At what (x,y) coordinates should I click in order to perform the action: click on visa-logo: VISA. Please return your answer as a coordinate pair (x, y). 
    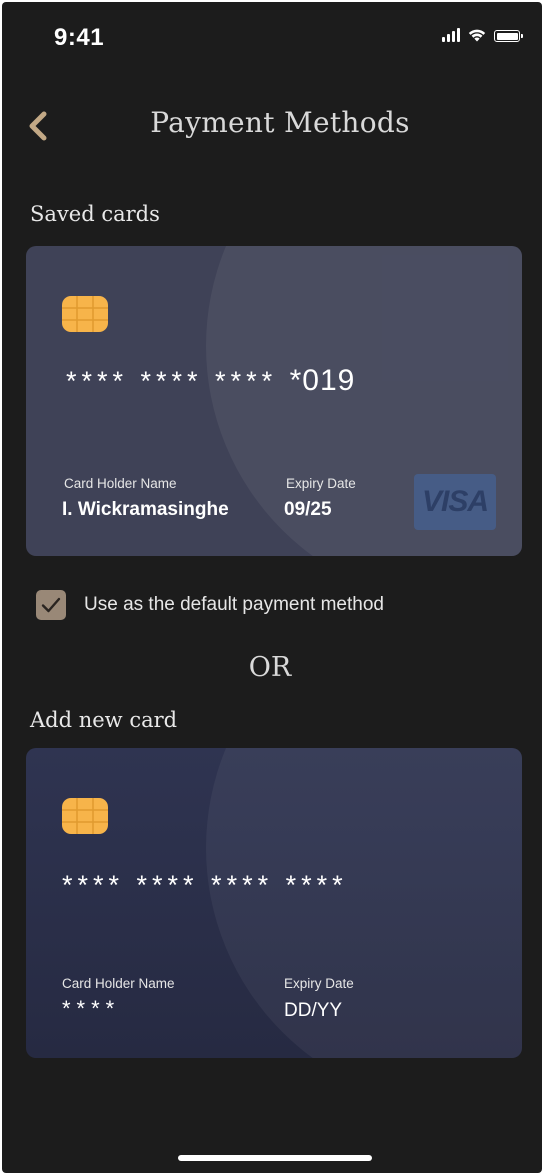
    Looking at the image, I should click on (455, 502).